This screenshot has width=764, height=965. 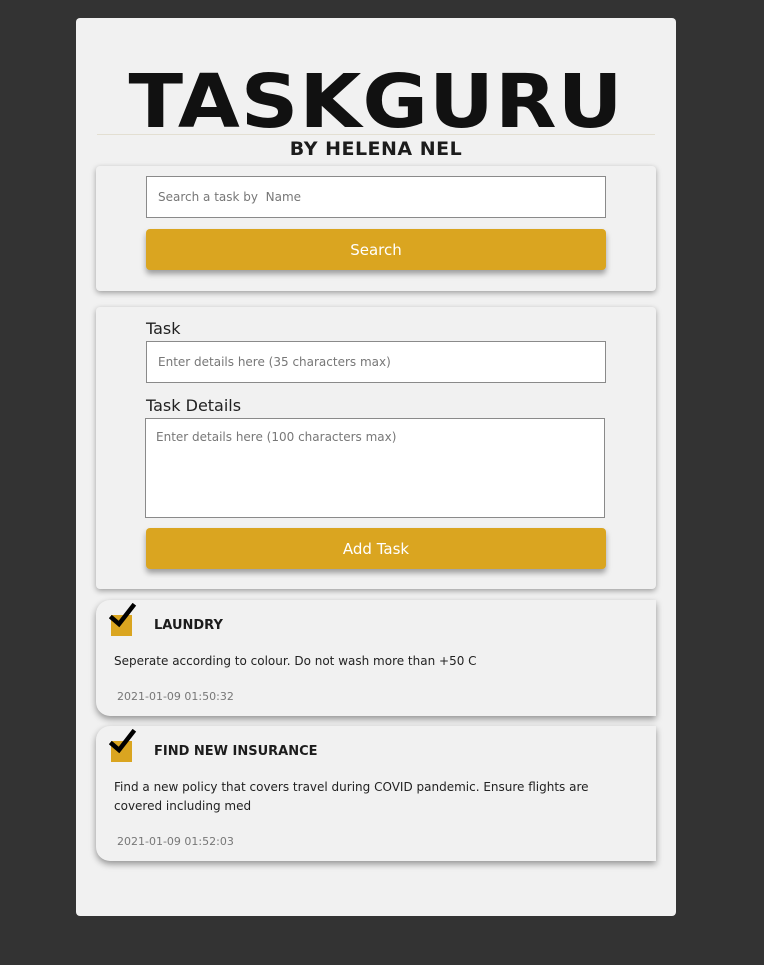 I want to click on task-details-label: Task Details, so click(x=194, y=405).